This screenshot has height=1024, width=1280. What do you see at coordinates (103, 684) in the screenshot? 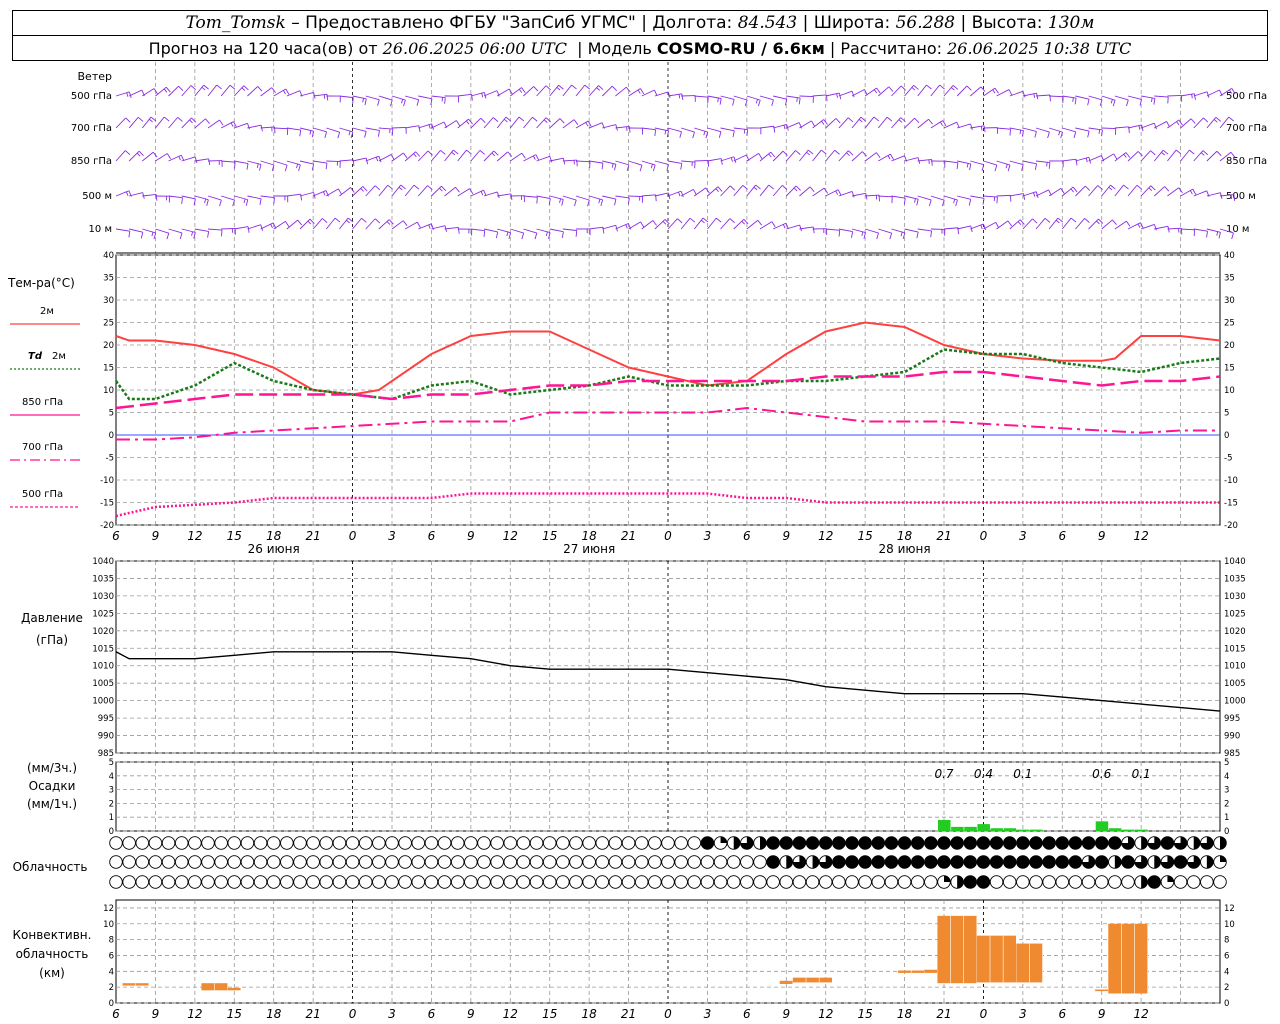
I see `ytick-left: 1005` at bounding box center [103, 684].